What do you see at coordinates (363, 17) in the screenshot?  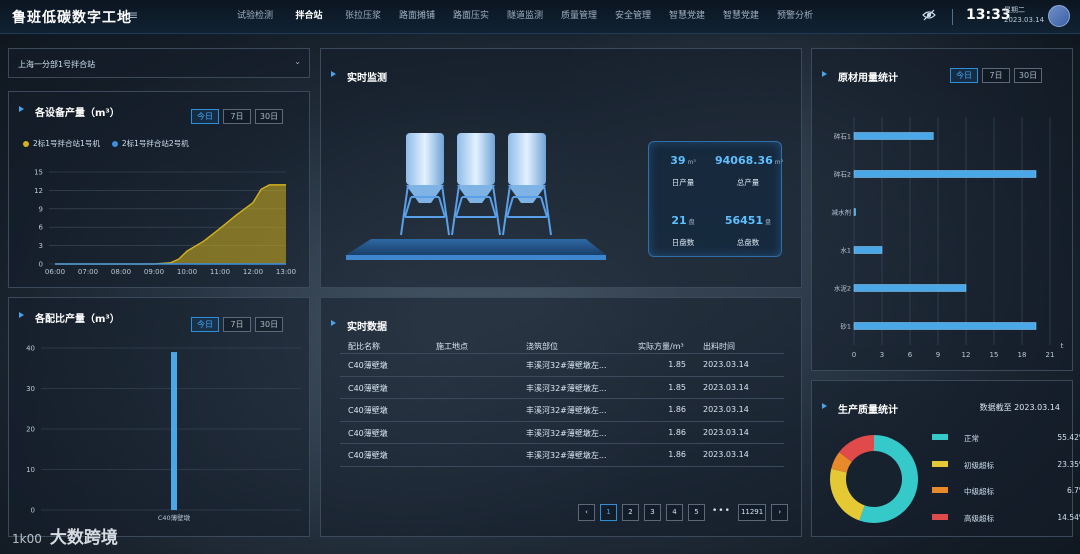 I see `nav-item: 张拉压浆` at bounding box center [363, 17].